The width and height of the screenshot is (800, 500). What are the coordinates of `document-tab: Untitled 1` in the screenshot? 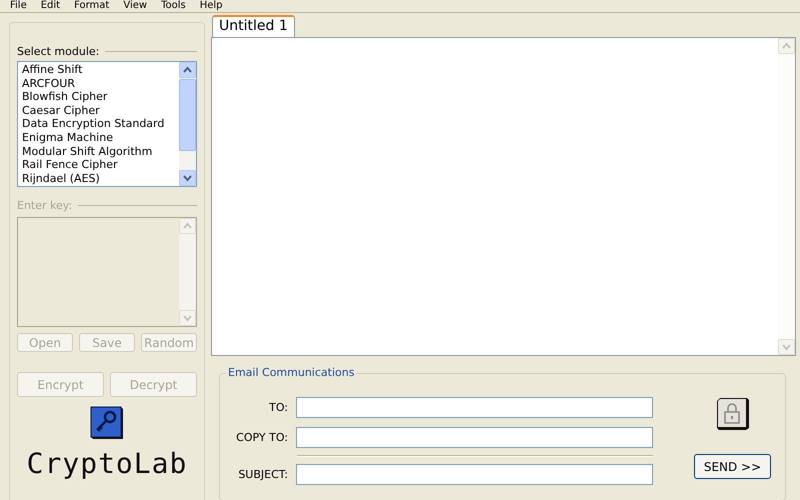 It's located at (253, 26).